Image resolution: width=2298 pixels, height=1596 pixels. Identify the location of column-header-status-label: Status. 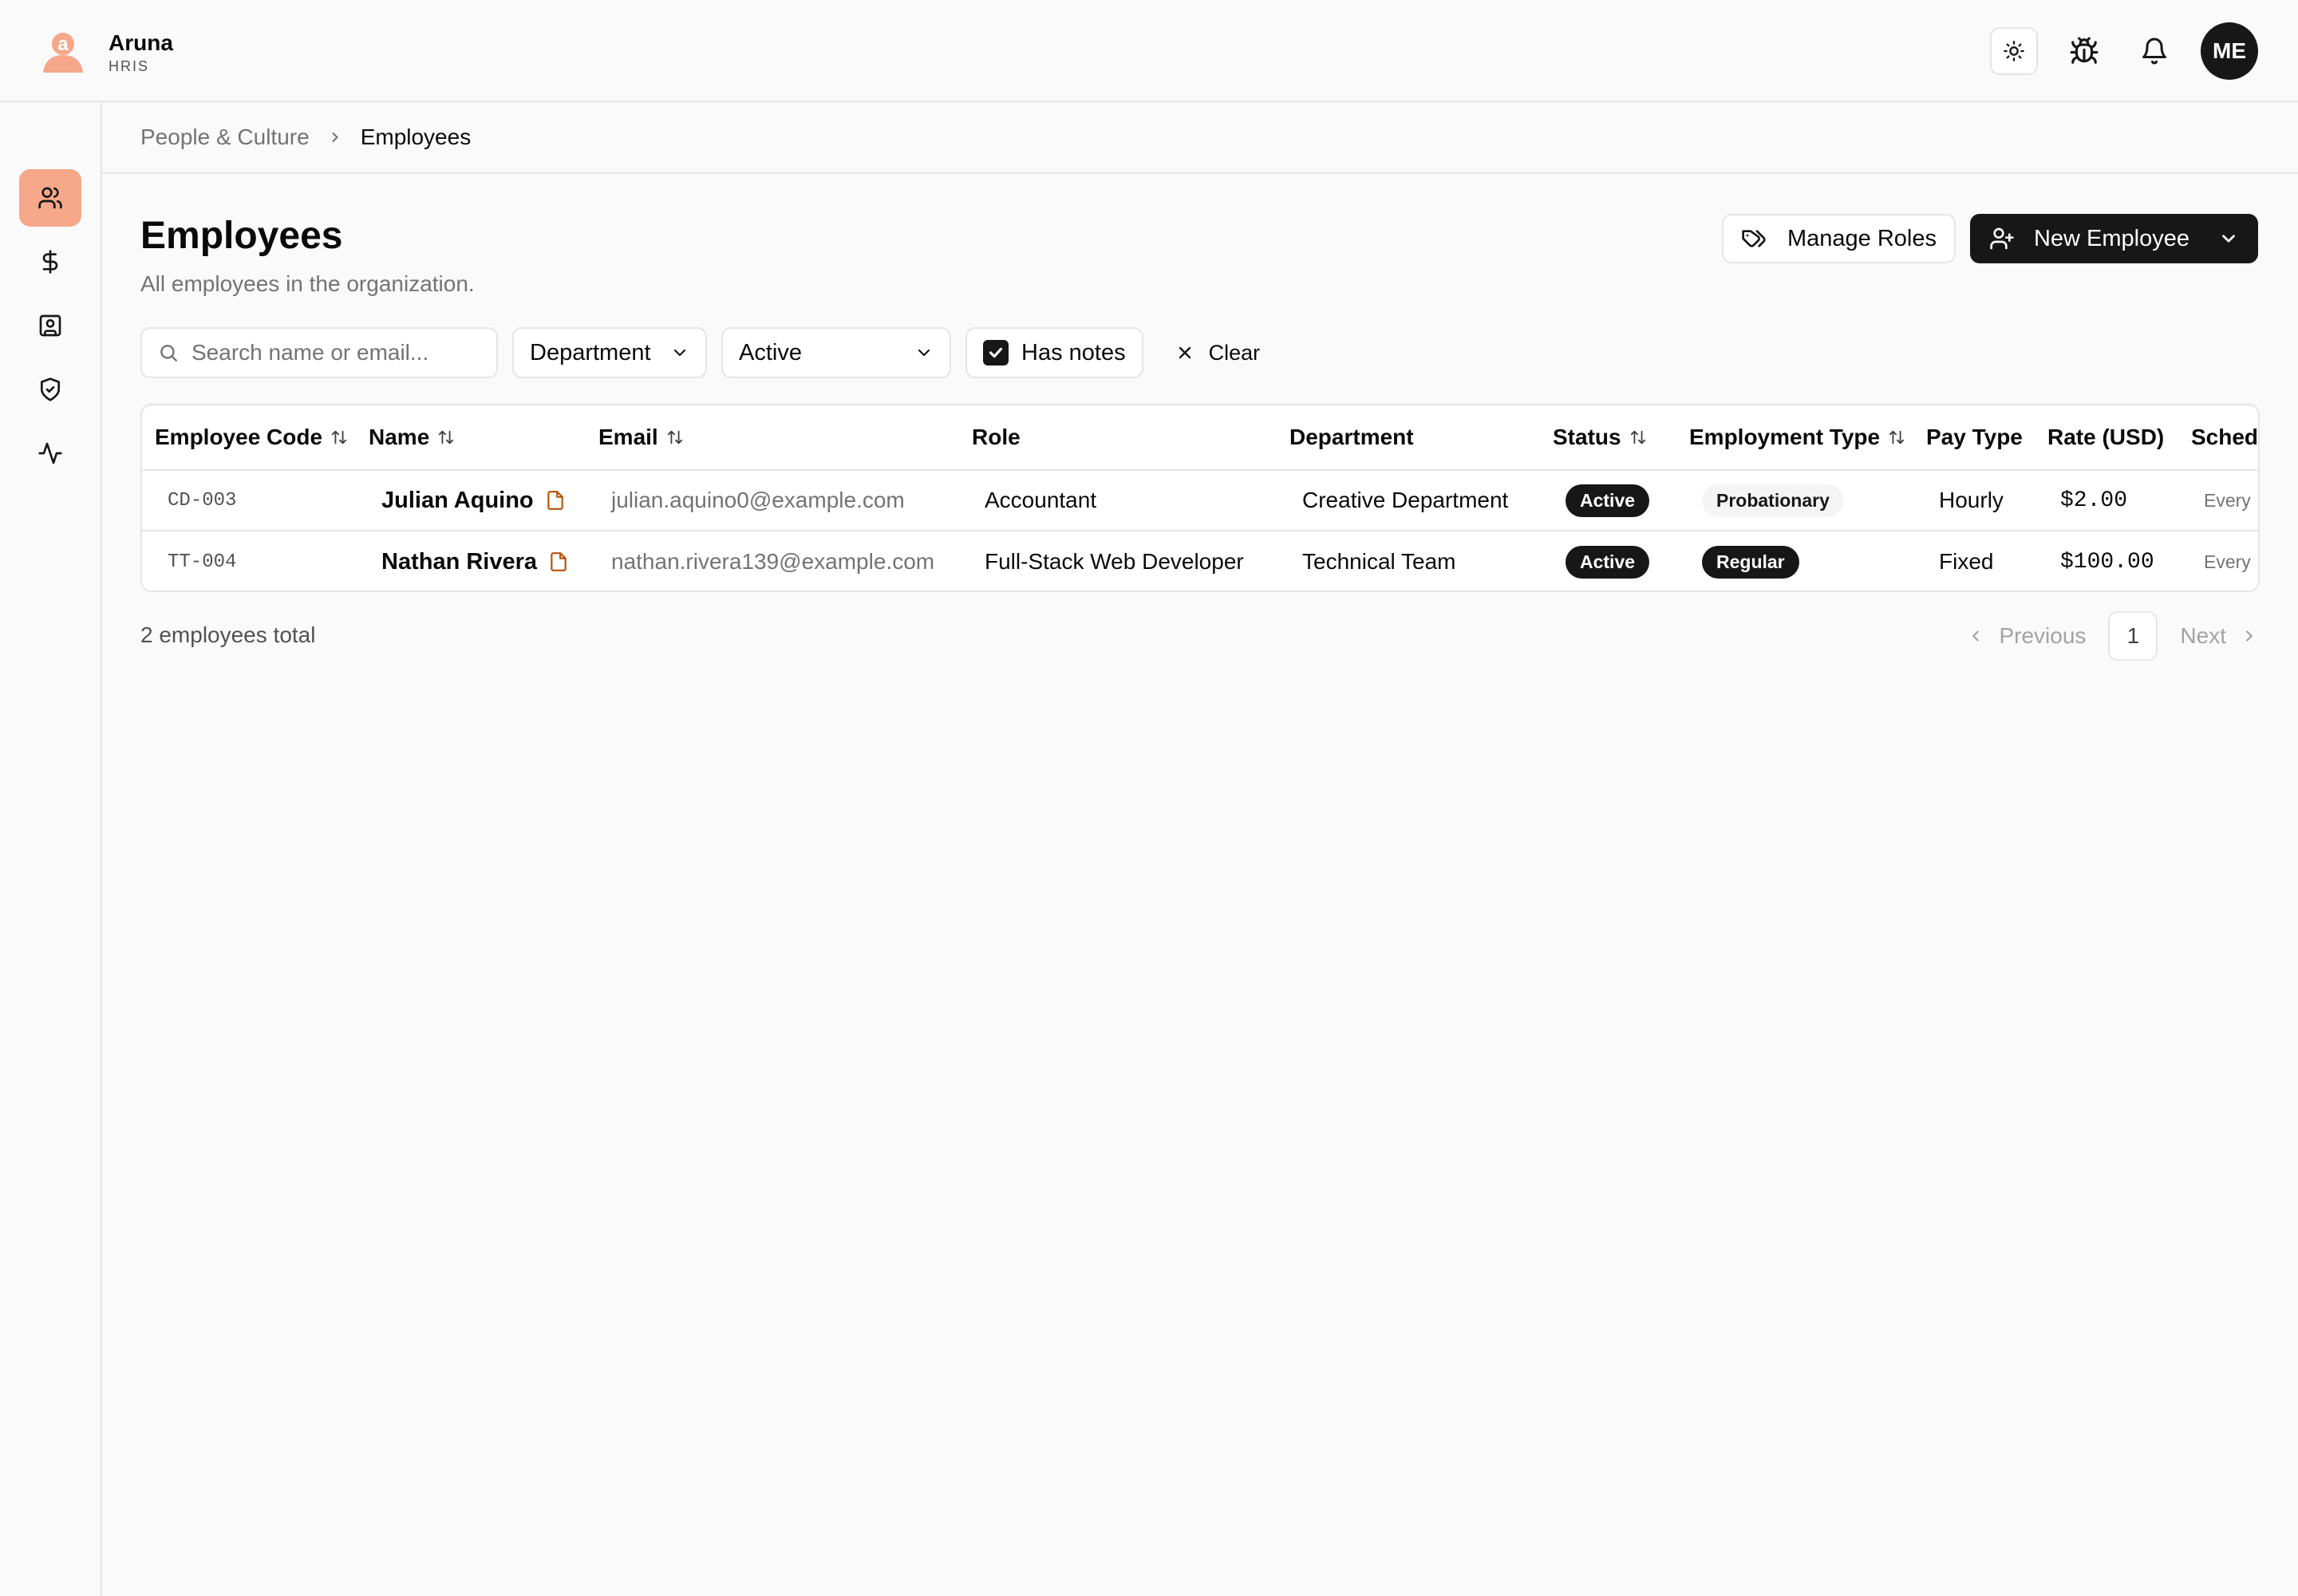
(1587, 437).